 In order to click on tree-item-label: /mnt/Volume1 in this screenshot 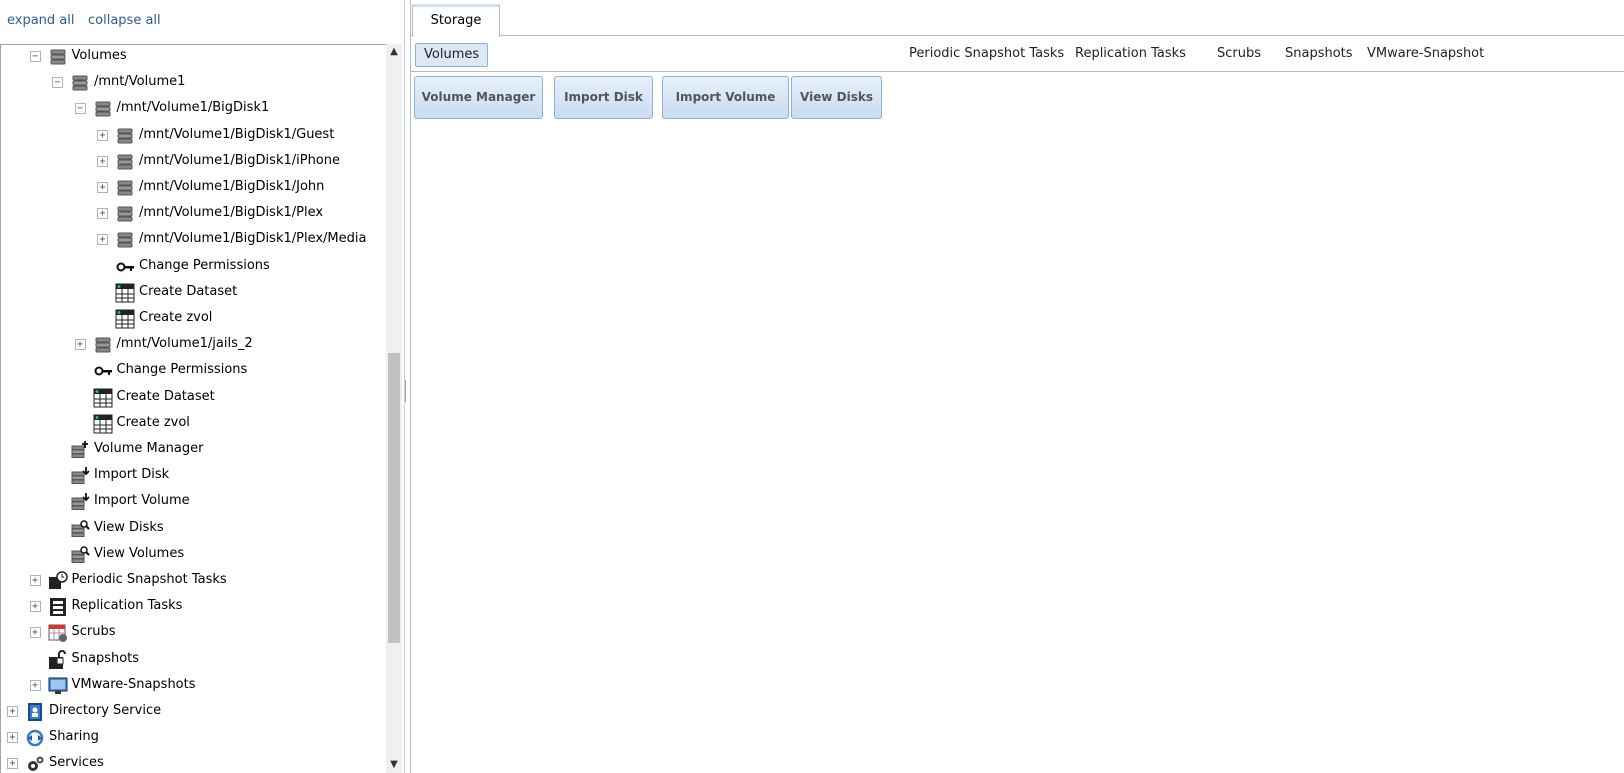, I will do `click(140, 82)`.